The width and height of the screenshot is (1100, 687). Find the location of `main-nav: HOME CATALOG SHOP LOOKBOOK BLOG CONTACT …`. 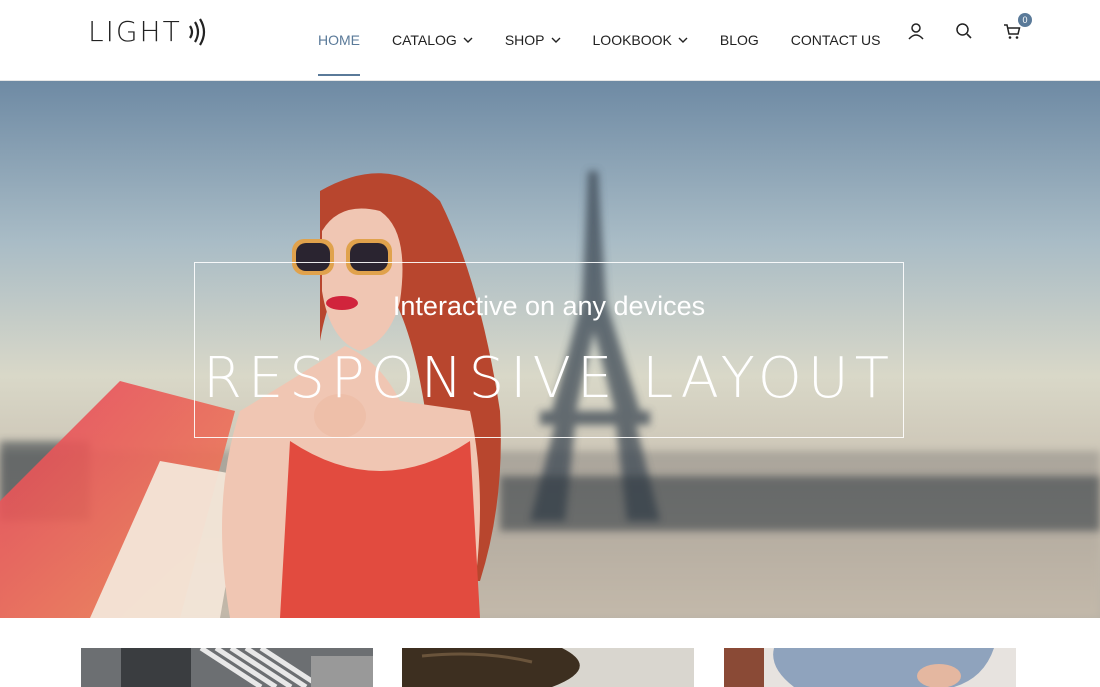

main-nav: HOME CATALOG SHOP LOOKBOOK BLOG CONTACT … is located at coordinates (615, 40).